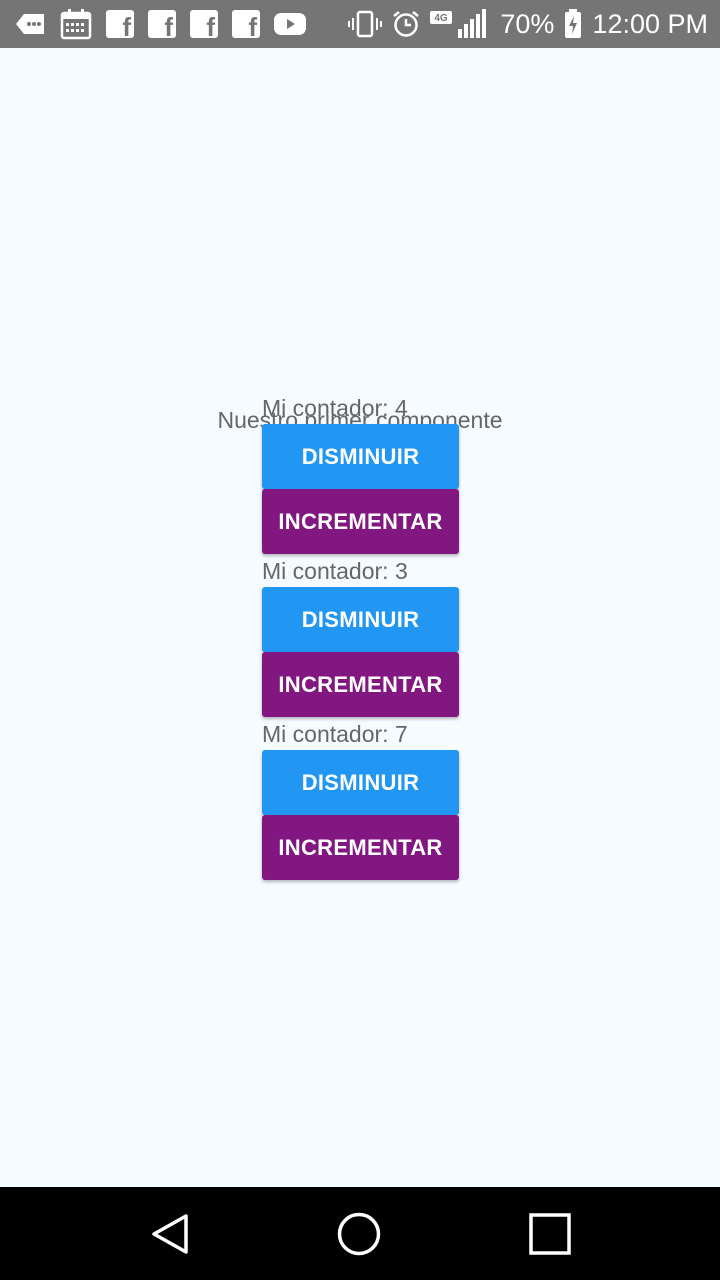 Image resolution: width=720 pixels, height=1280 pixels. What do you see at coordinates (460, 24) in the screenshot?
I see `signal-icon: 4G` at bounding box center [460, 24].